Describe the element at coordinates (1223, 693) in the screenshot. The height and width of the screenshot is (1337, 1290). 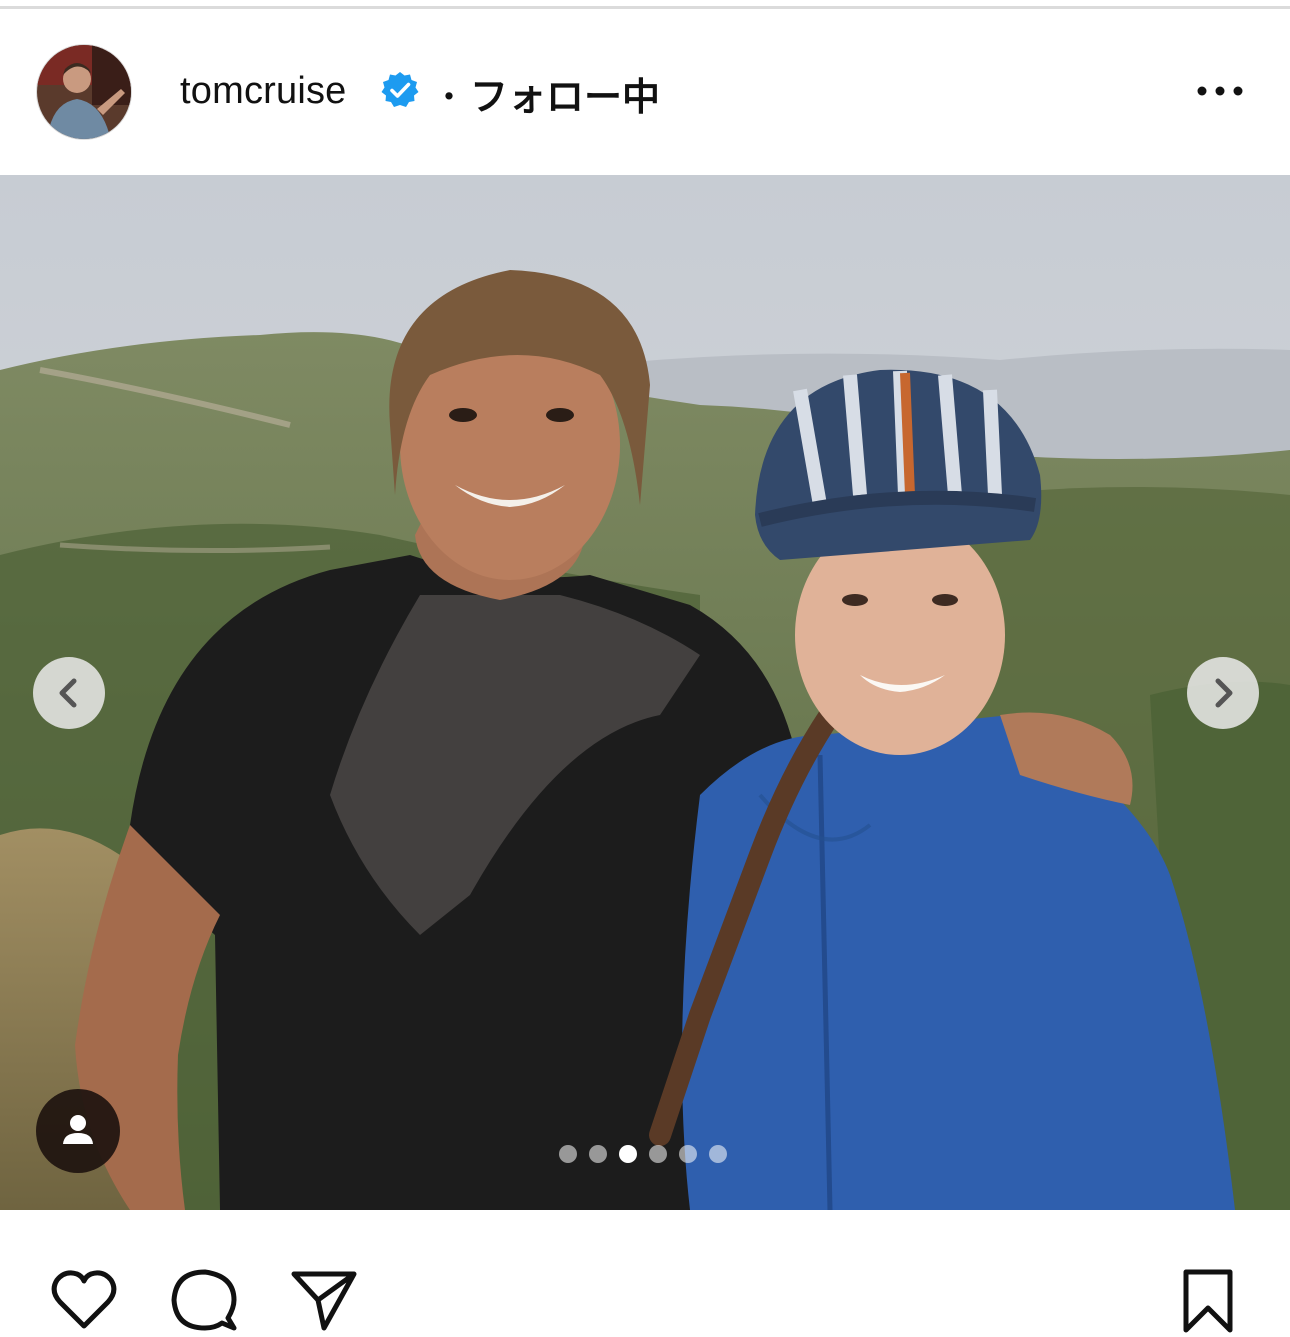
I see `chevron-right-icon` at that location.